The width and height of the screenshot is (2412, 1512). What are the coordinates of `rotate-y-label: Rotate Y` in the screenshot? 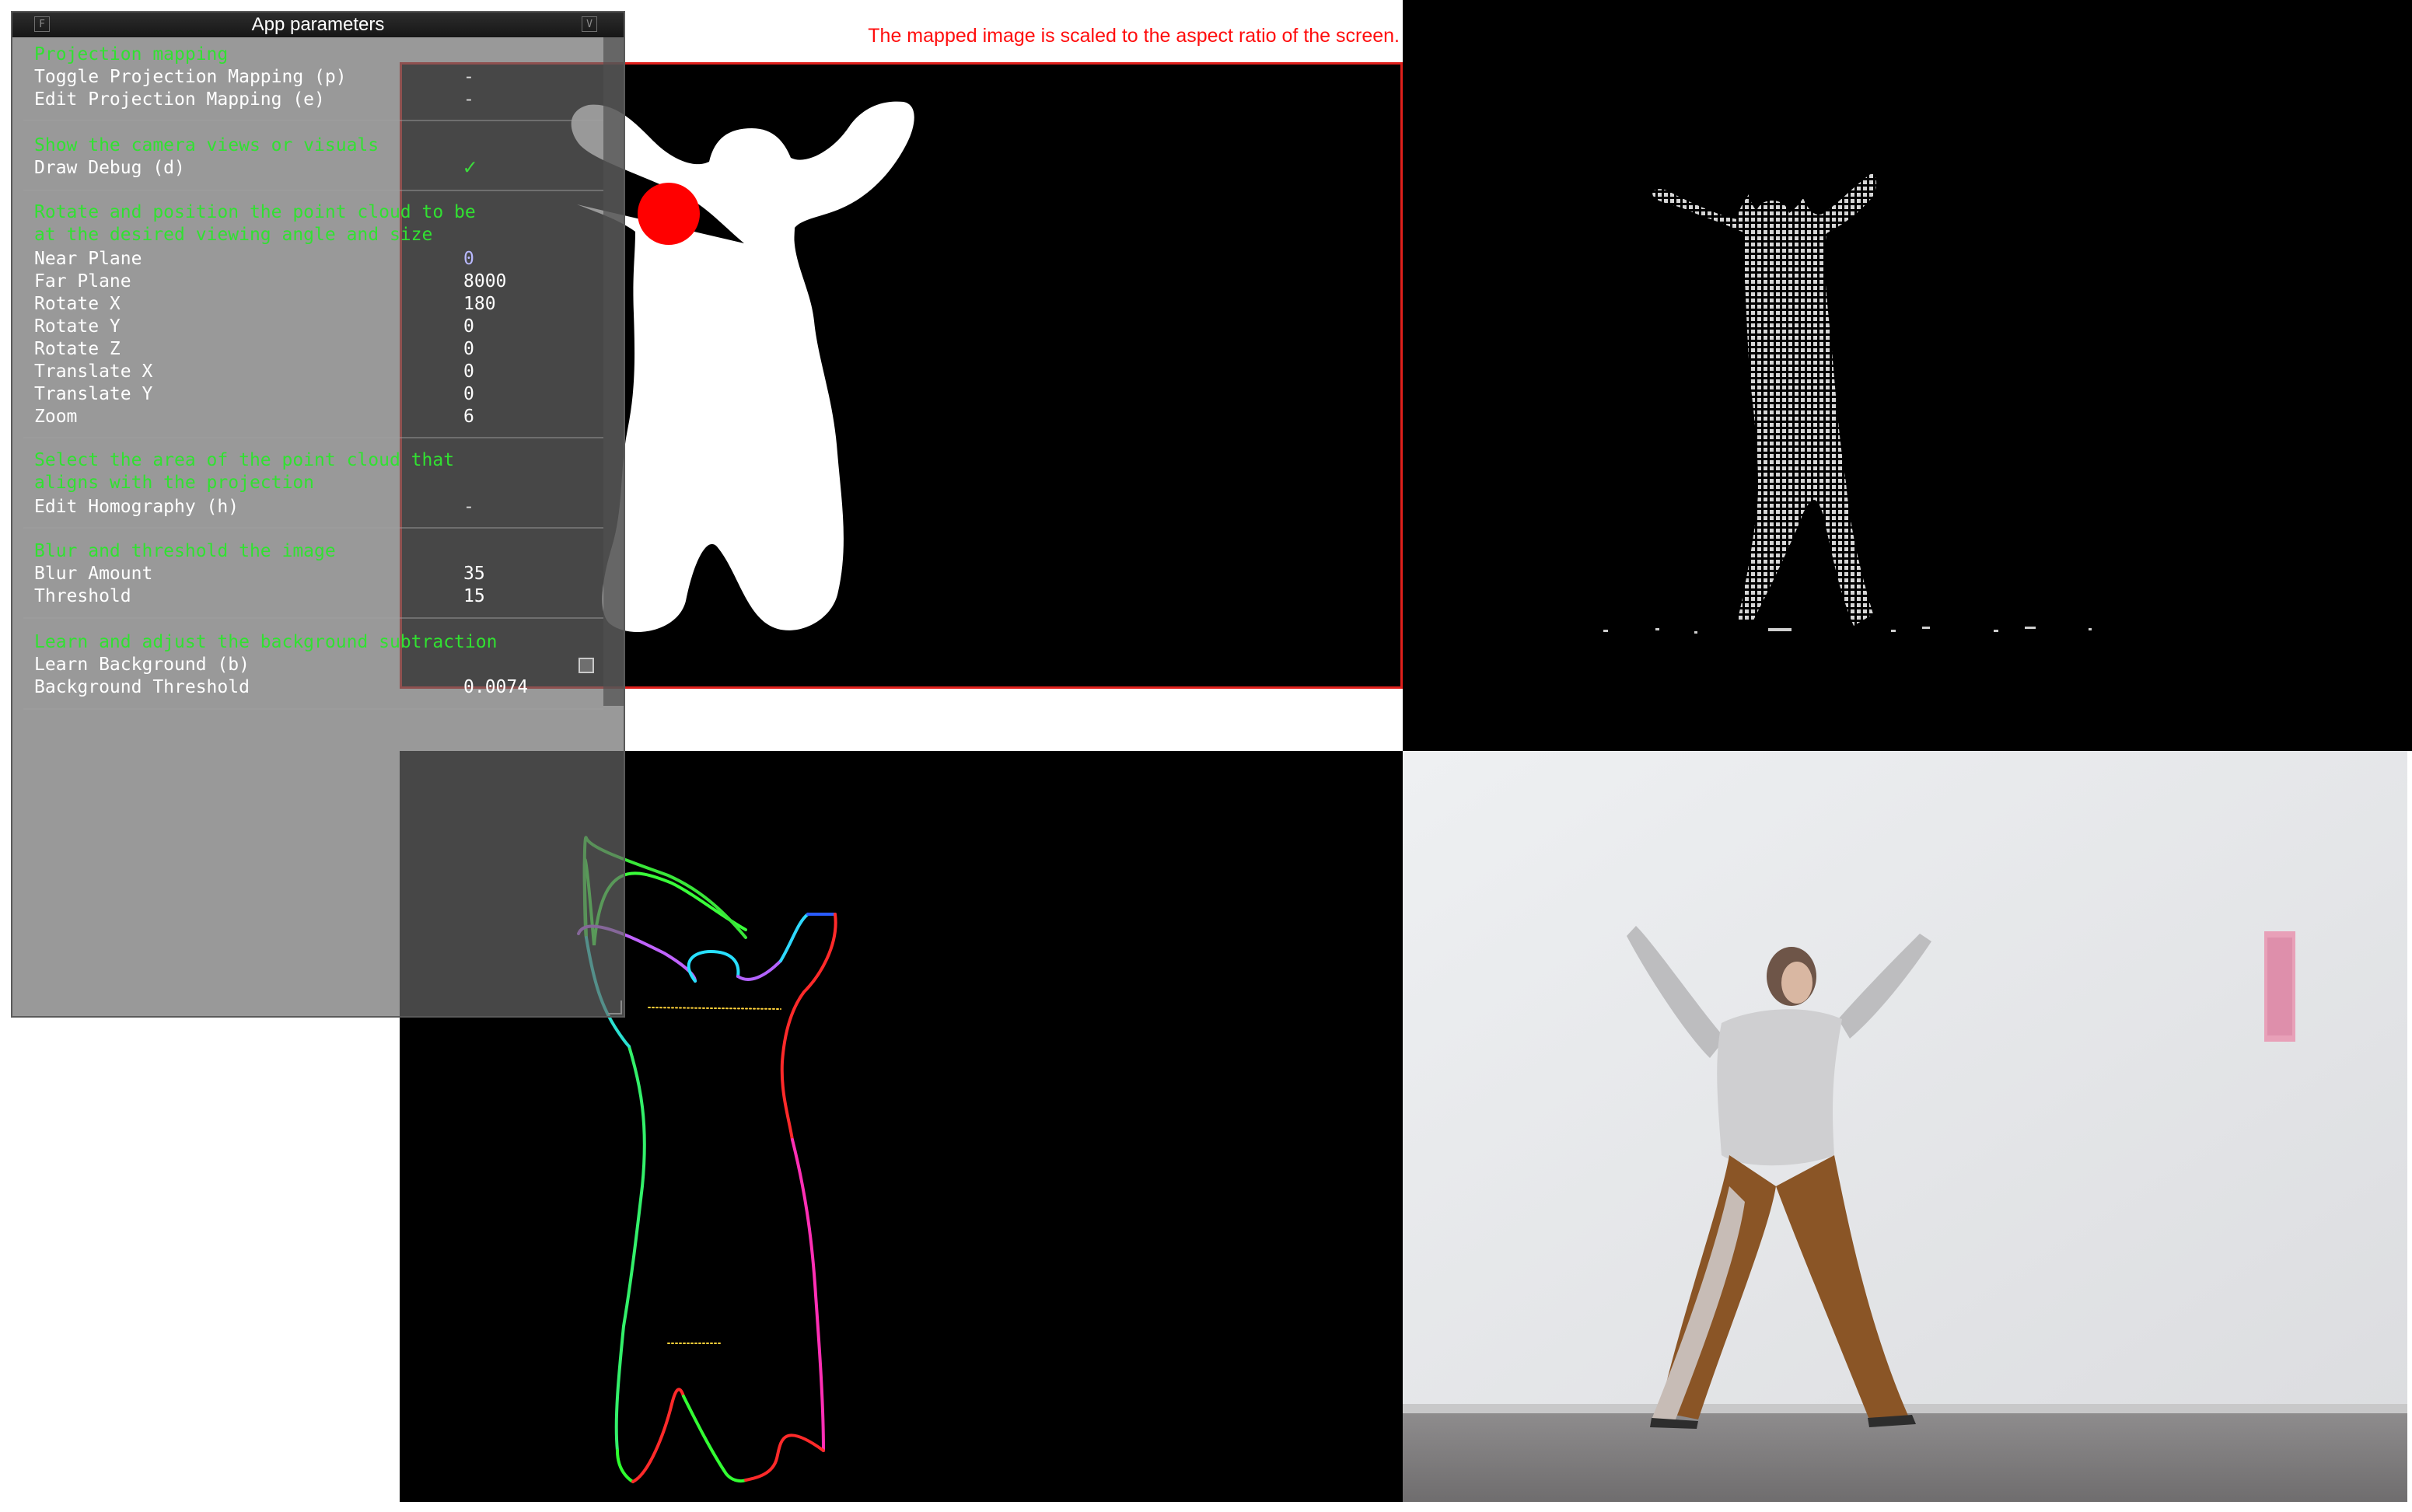 It's located at (77, 326).